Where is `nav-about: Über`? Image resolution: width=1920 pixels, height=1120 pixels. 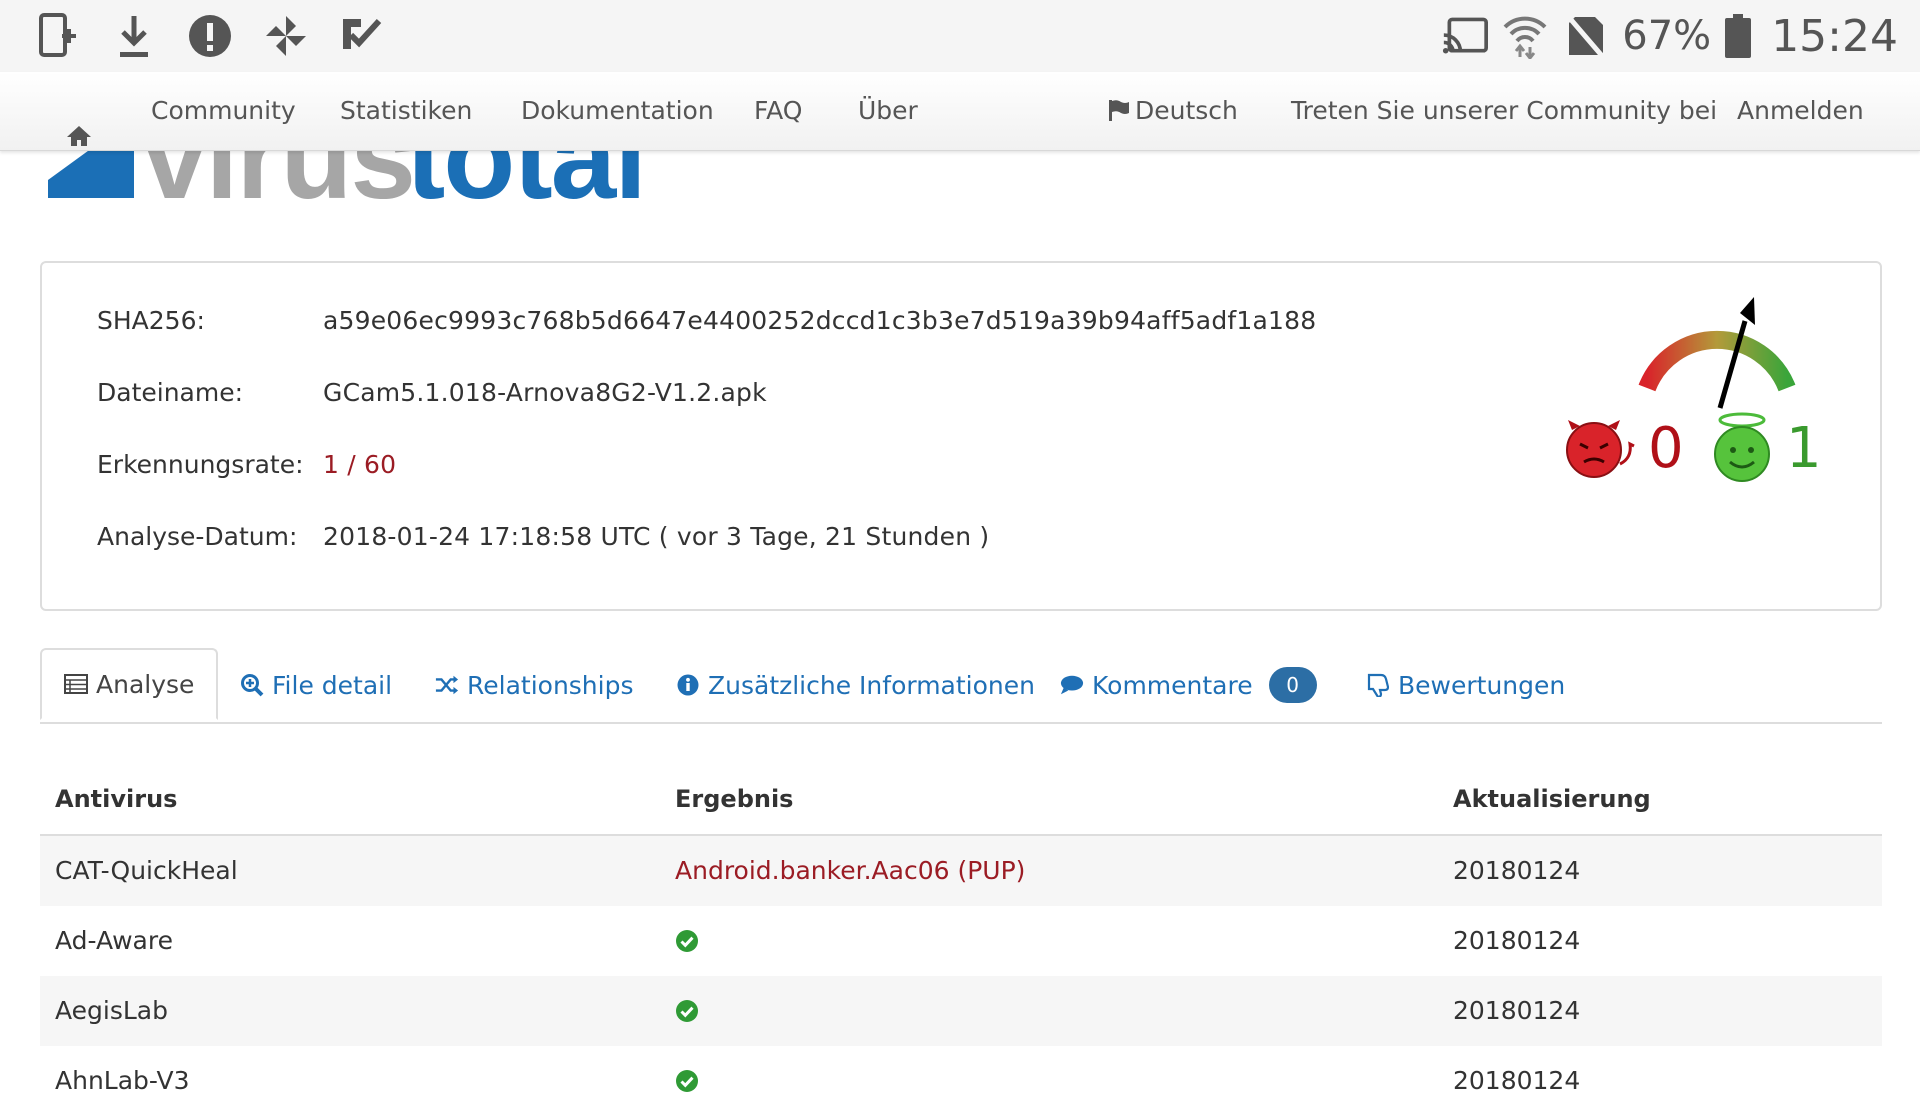
nav-about: Über is located at coordinates (888, 111).